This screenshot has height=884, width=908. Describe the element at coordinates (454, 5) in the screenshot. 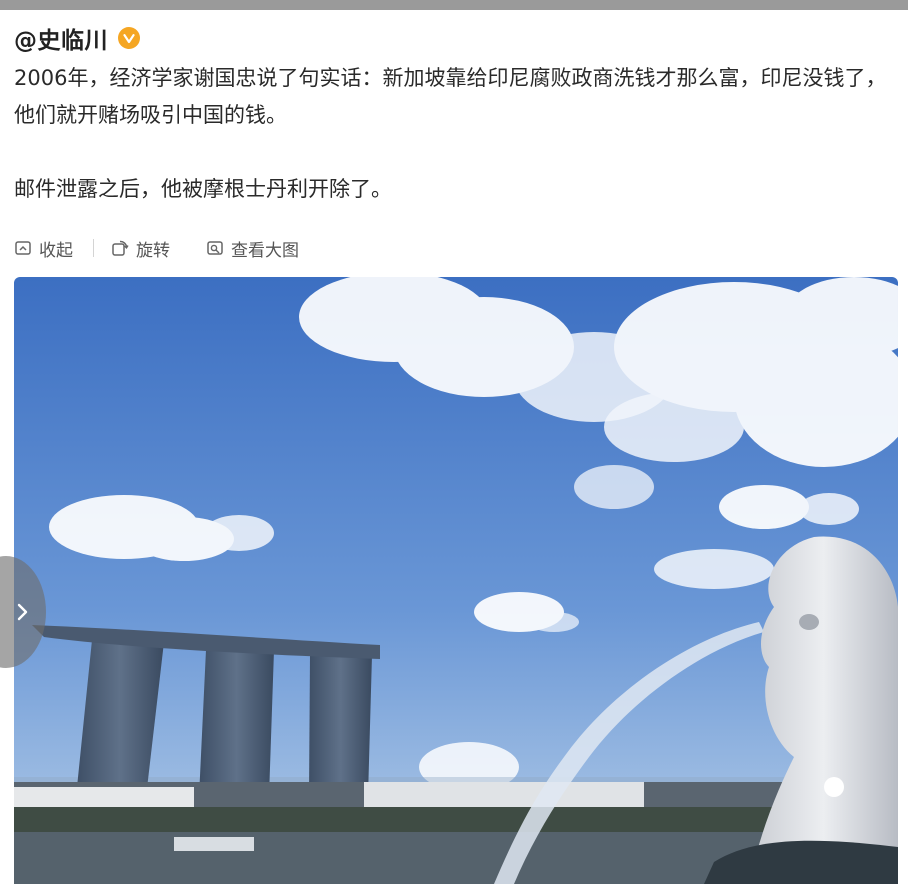

I see `top-bar` at that location.